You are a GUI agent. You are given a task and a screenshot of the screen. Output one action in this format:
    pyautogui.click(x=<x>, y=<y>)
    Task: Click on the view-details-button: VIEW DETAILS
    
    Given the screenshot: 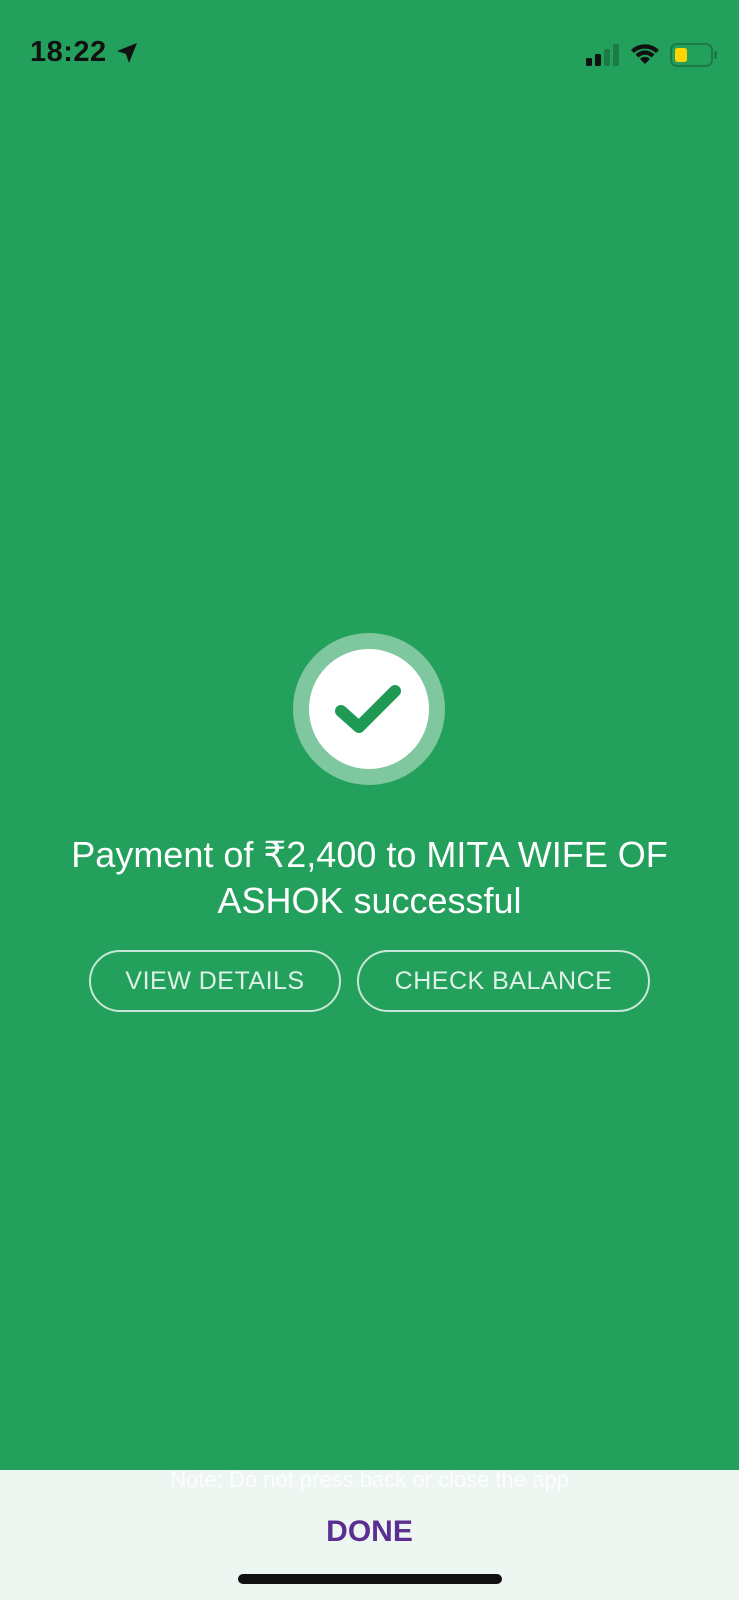 What is the action you would take?
    pyautogui.click(x=215, y=981)
    